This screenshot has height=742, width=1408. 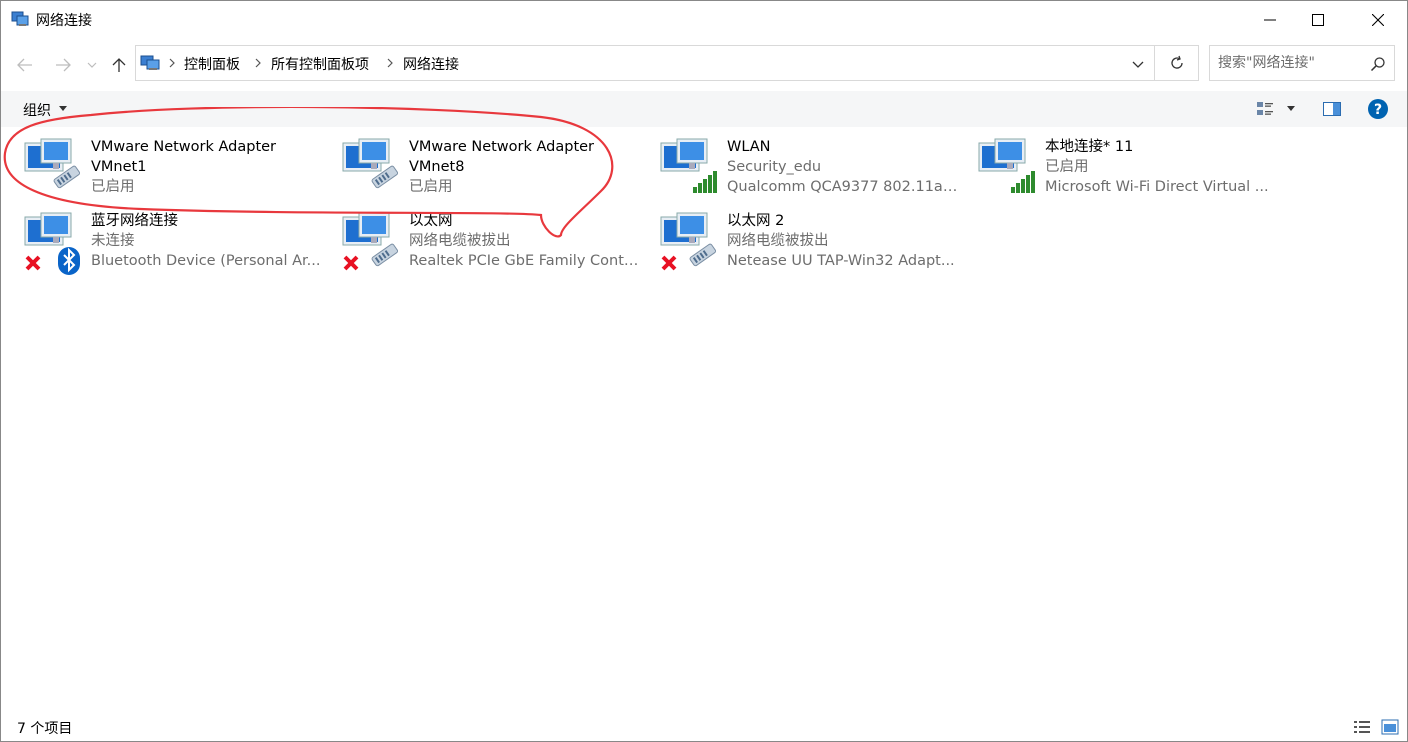 What do you see at coordinates (491, 172) in the screenshot?
I see `list-item: VMware Network Adapter VMnet8 已启用` at bounding box center [491, 172].